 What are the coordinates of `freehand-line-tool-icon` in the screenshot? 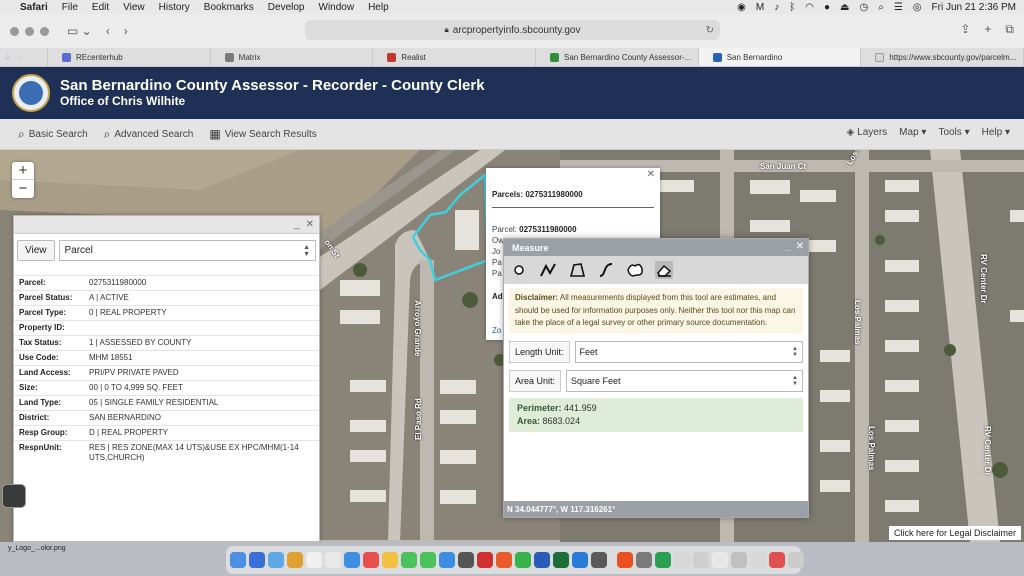 It's located at (606, 270).